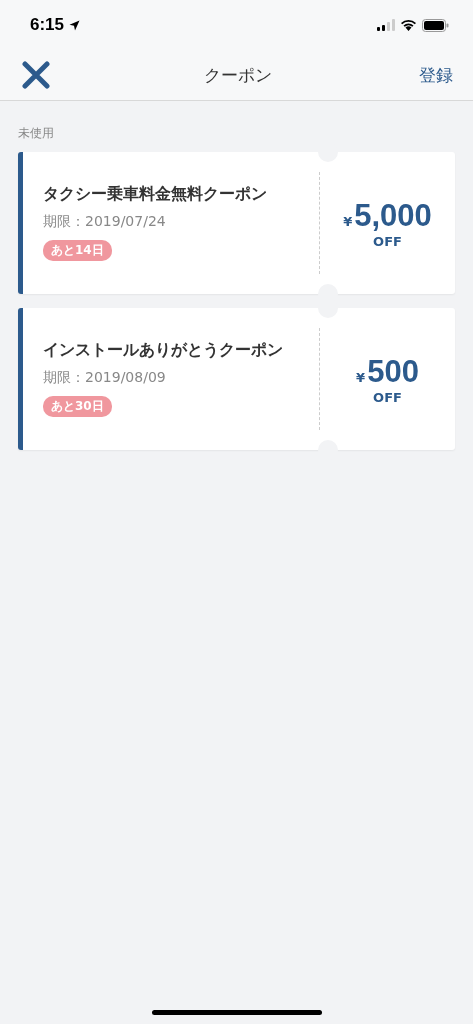 This screenshot has height=1024, width=473. What do you see at coordinates (155, 194) in the screenshot?
I see `coupon-title: タクシー乗車料金無料クーポン` at bounding box center [155, 194].